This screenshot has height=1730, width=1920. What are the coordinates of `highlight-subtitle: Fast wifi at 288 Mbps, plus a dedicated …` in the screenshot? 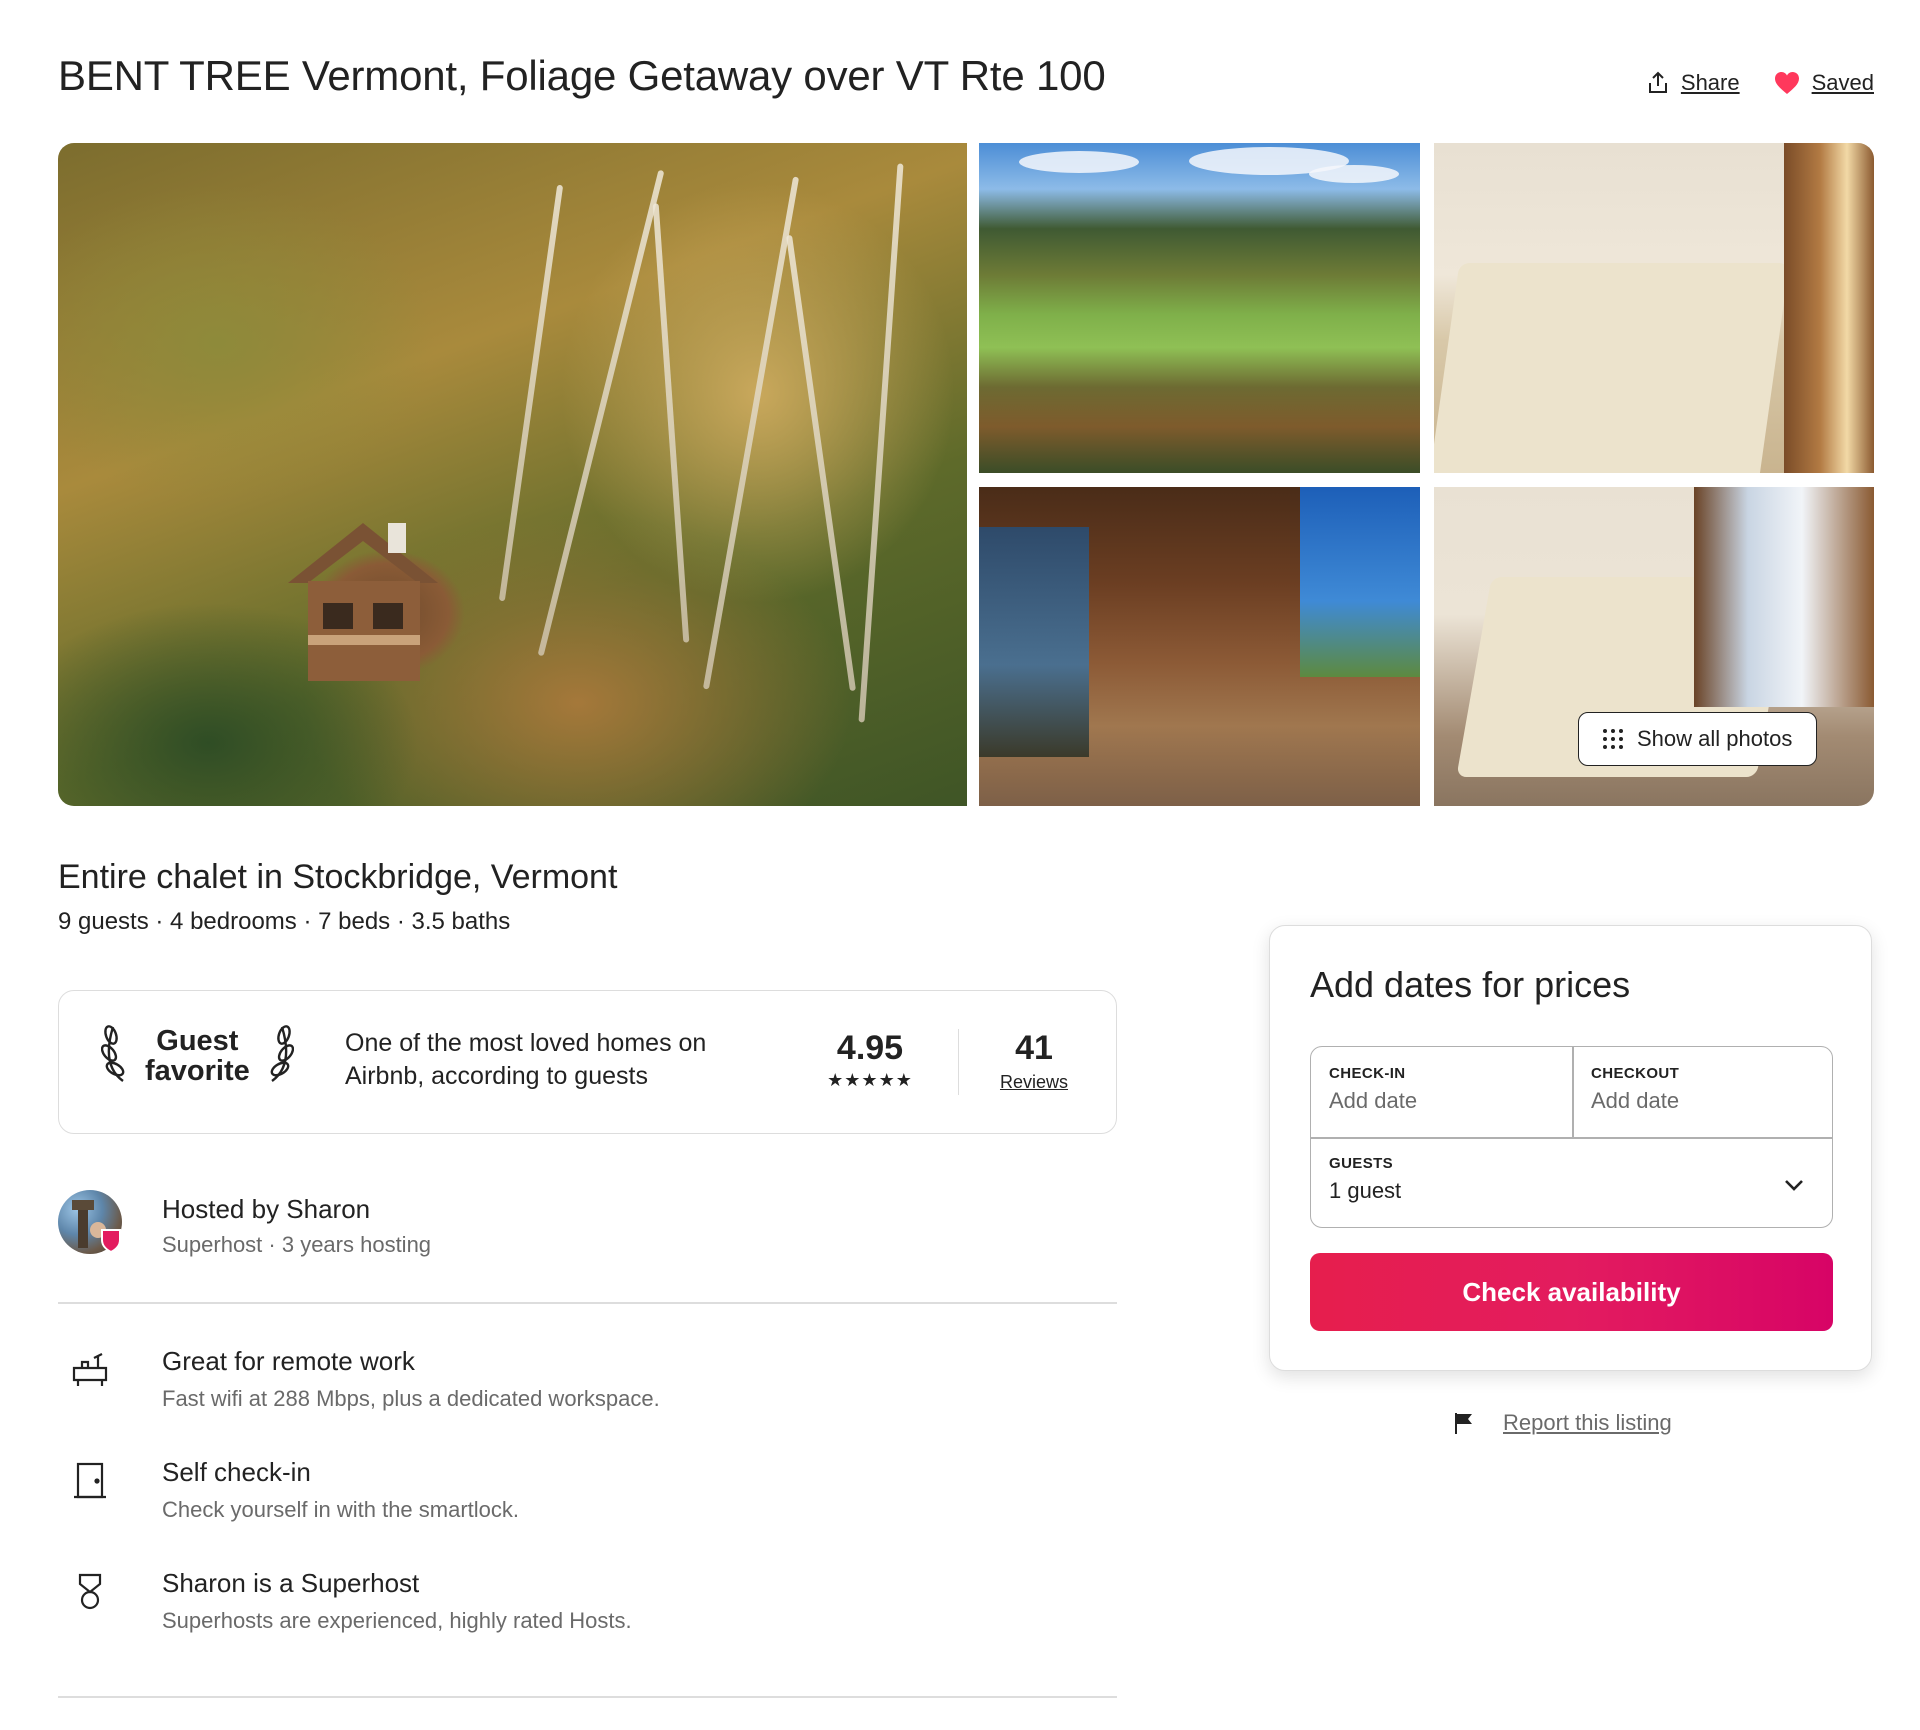 It's located at (411, 1398).